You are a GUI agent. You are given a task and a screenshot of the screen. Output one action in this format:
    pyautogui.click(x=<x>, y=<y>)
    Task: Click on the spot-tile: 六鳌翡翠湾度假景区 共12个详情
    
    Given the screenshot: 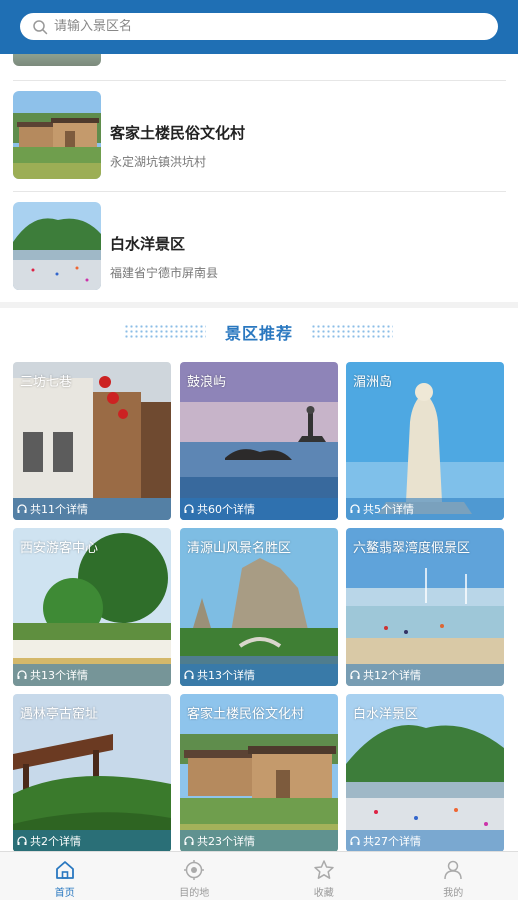 What is the action you would take?
    pyautogui.click(x=425, y=607)
    